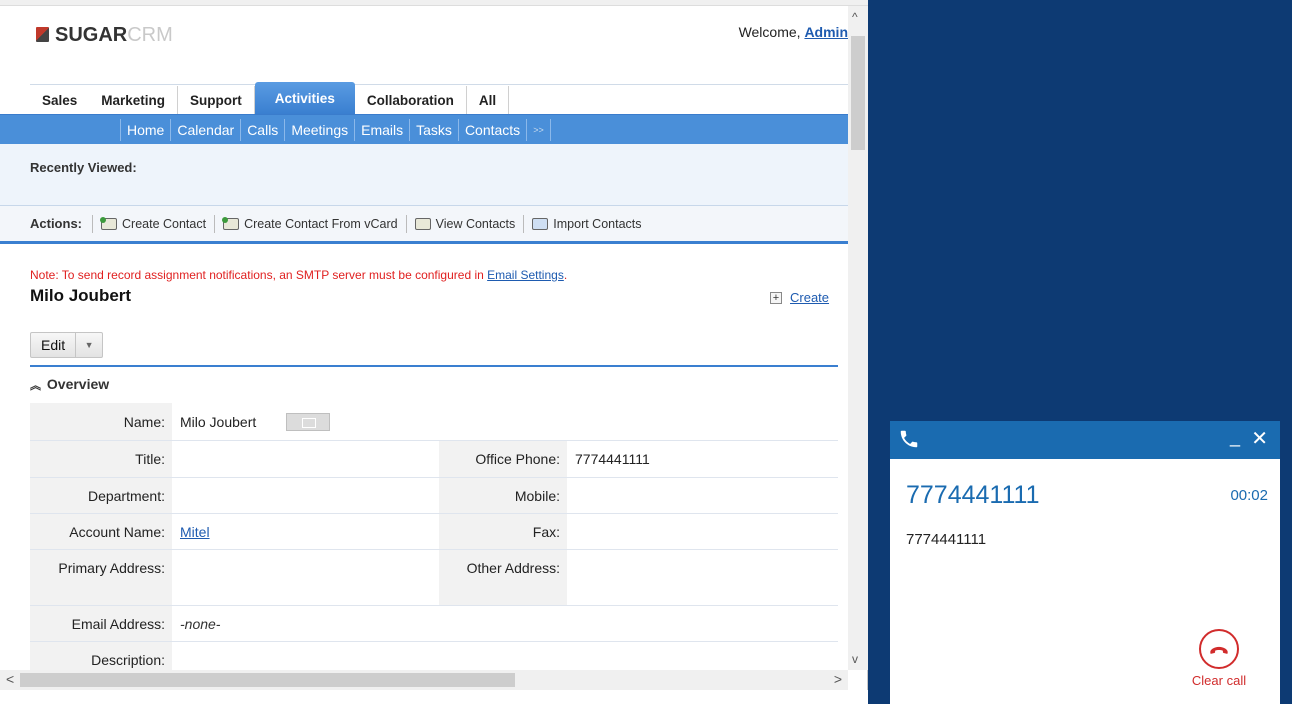  What do you see at coordinates (305, 459) in the screenshot?
I see `title-value` at bounding box center [305, 459].